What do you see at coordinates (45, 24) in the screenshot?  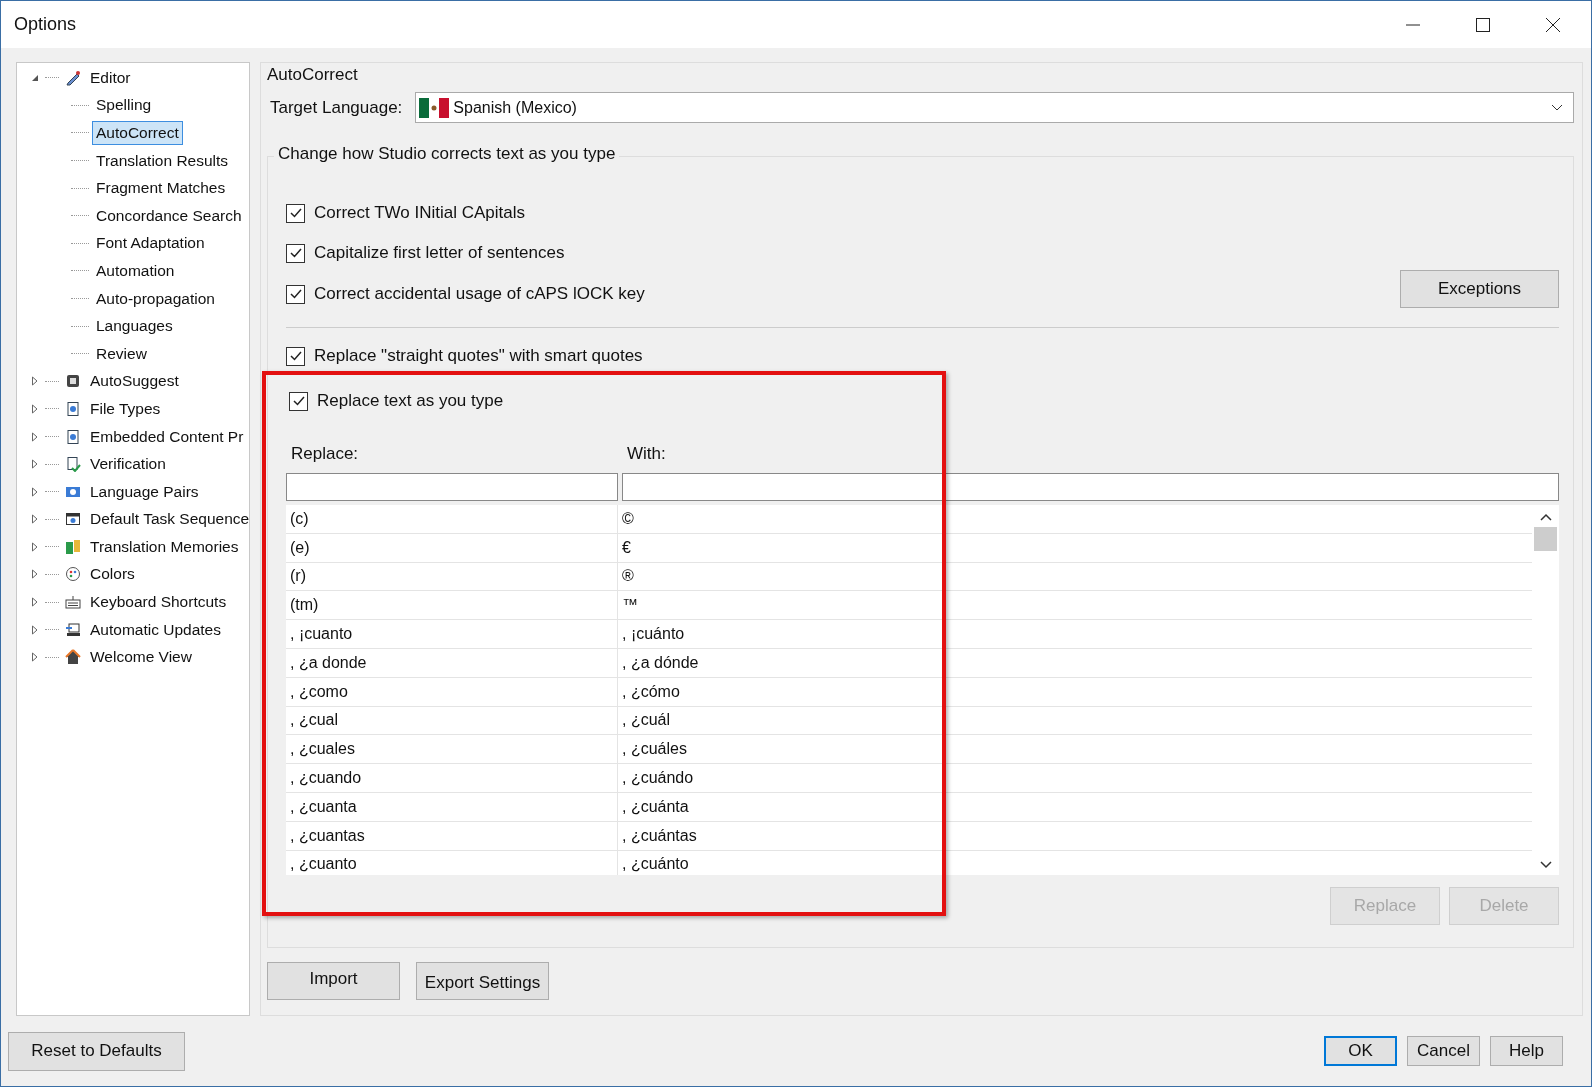 I see `window-title: Options` at bounding box center [45, 24].